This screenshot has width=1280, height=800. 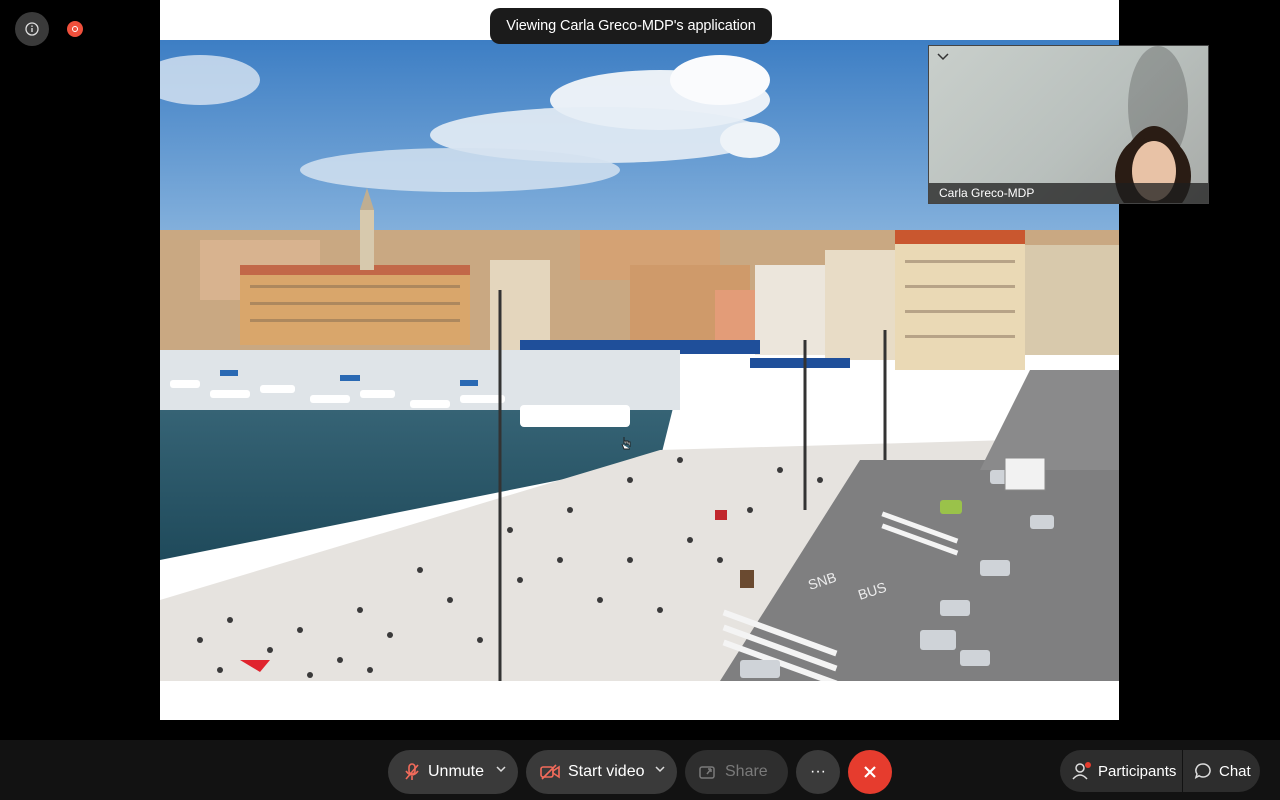 I want to click on share-label: Share, so click(x=746, y=771).